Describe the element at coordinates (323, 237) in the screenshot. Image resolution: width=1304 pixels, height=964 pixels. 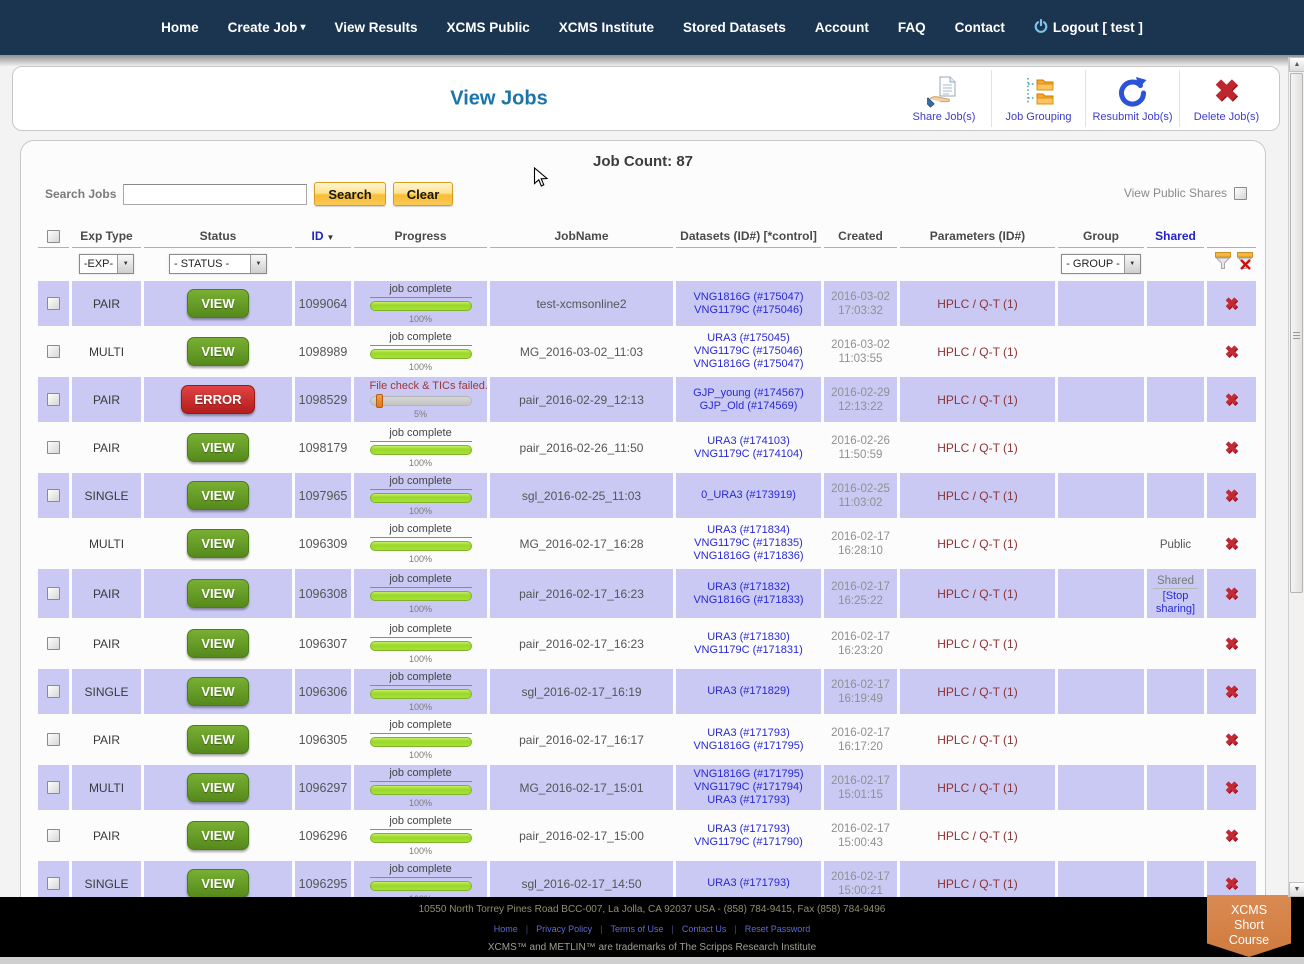
I see `col-id-sort: ID ▼` at that location.